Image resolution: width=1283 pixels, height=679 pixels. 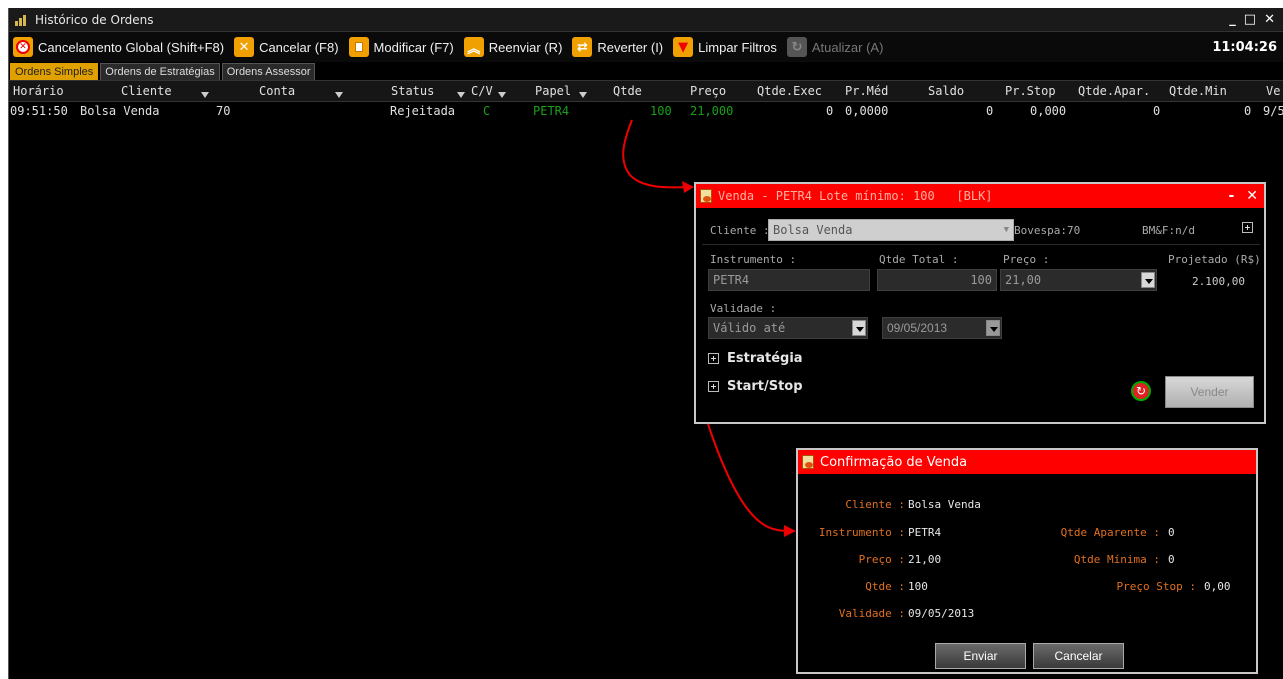 What do you see at coordinates (796, 47) in the screenshot?
I see `refresh-icon: ↻` at bounding box center [796, 47].